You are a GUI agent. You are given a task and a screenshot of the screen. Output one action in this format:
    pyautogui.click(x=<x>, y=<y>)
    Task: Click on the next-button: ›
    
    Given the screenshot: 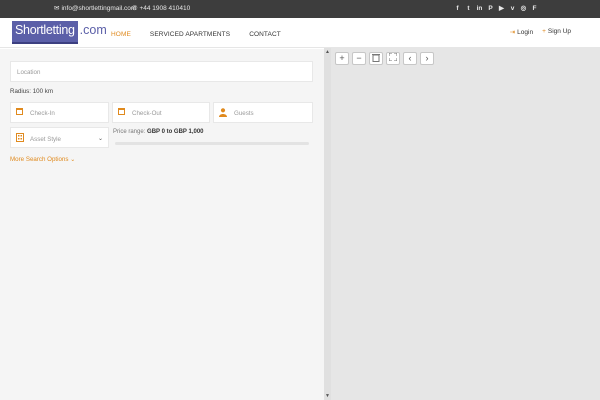 What is the action you would take?
    pyautogui.click(x=427, y=58)
    